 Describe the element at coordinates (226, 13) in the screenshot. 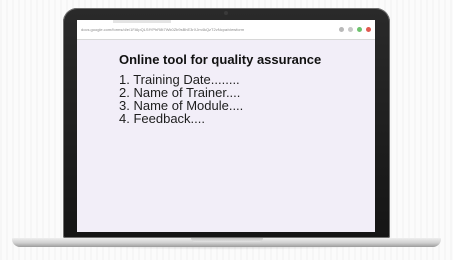

I see `camera-icon` at that location.